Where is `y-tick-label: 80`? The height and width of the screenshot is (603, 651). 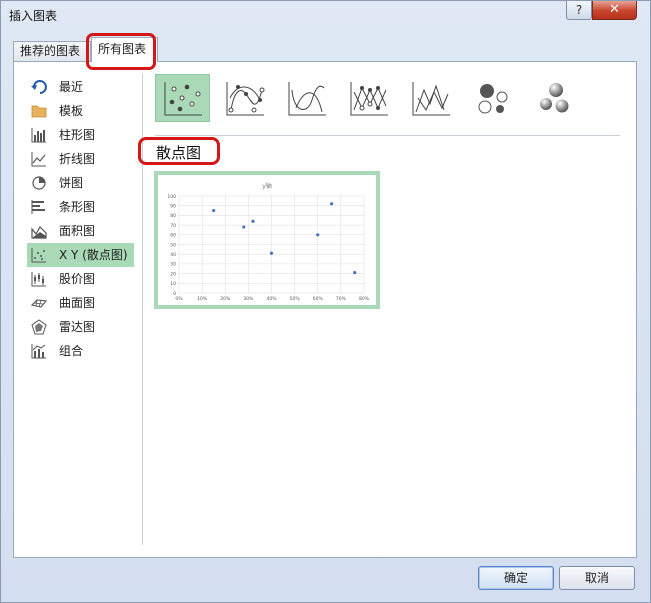 y-tick-label: 80 is located at coordinates (173, 216).